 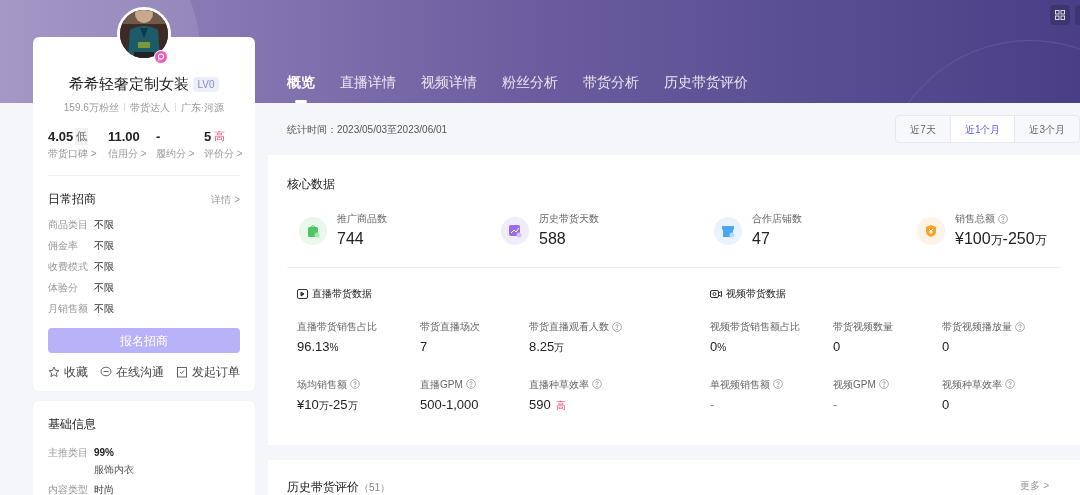 What do you see at coordinates (424, 347) in the screenshot?
I see `metric-value: 7` at bounding box center [424, 347].